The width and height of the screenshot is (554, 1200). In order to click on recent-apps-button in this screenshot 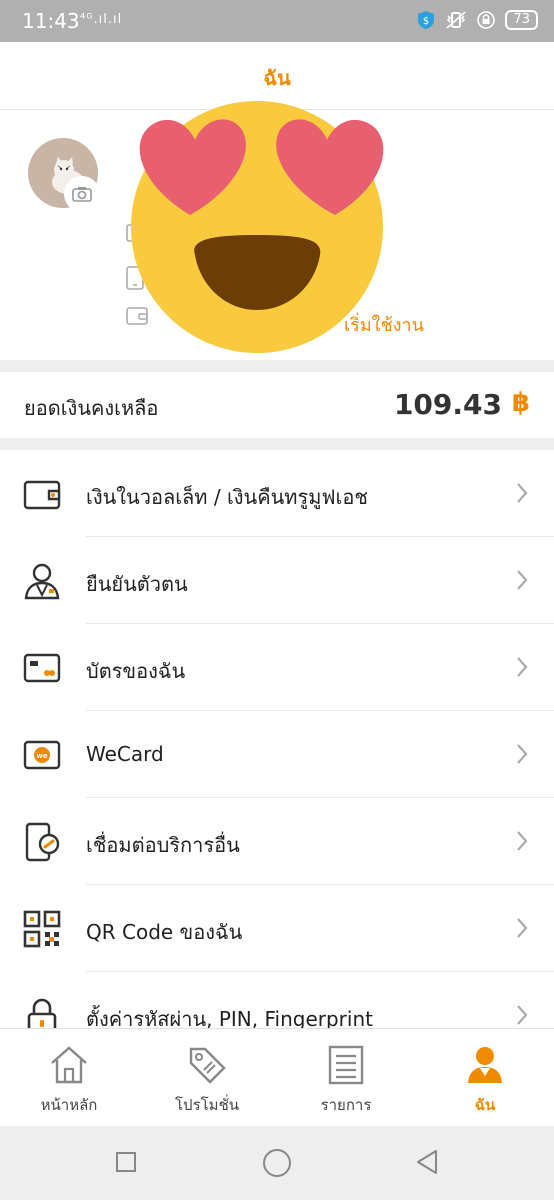, I will do `click(126, 1162)`.